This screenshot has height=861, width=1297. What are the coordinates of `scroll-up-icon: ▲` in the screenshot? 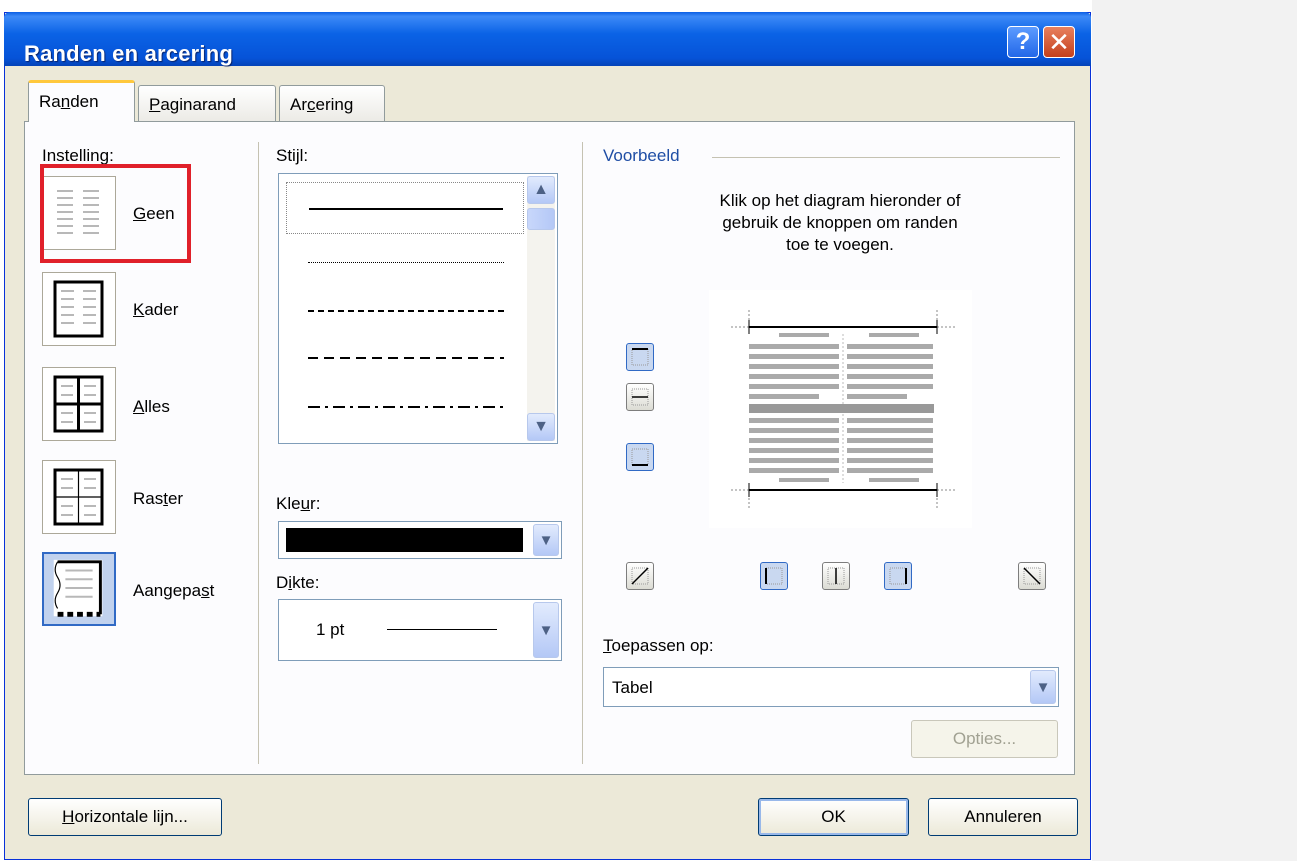 It's located at (541, 190).